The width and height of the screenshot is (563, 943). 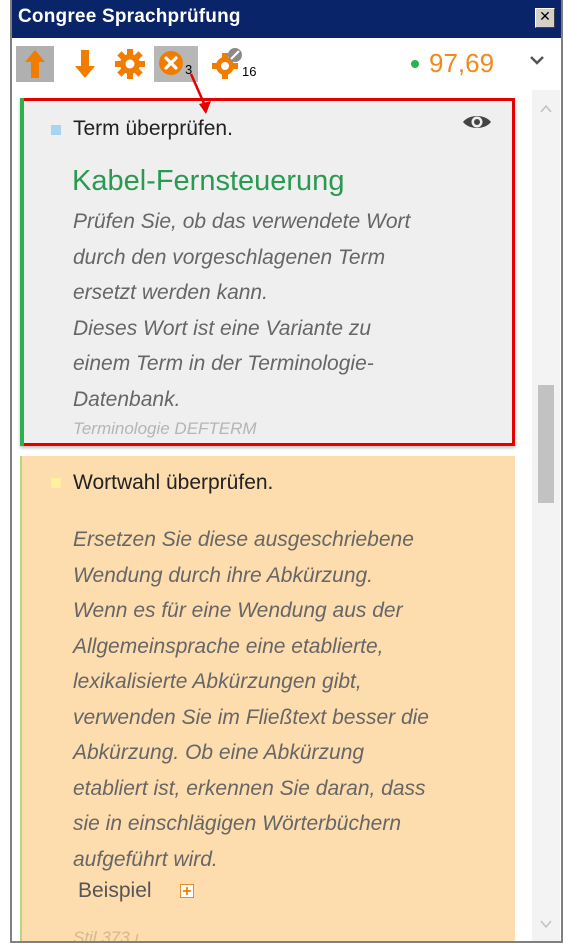 I want to click on description-line: verwenden Sie im Fließtext besser die, so click(x=251, y=717).